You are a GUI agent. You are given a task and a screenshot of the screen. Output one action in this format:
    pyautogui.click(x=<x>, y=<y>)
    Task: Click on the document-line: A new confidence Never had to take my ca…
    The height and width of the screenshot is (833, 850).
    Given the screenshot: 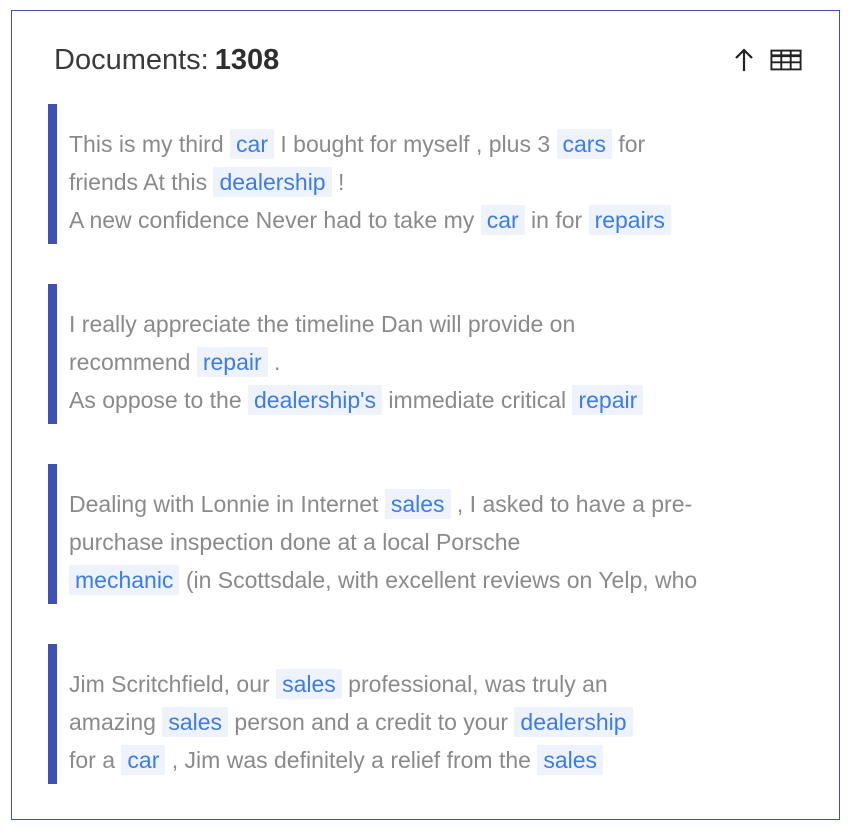 What is the action you would take?
    pyautogui.click(x=370, y=220)
    